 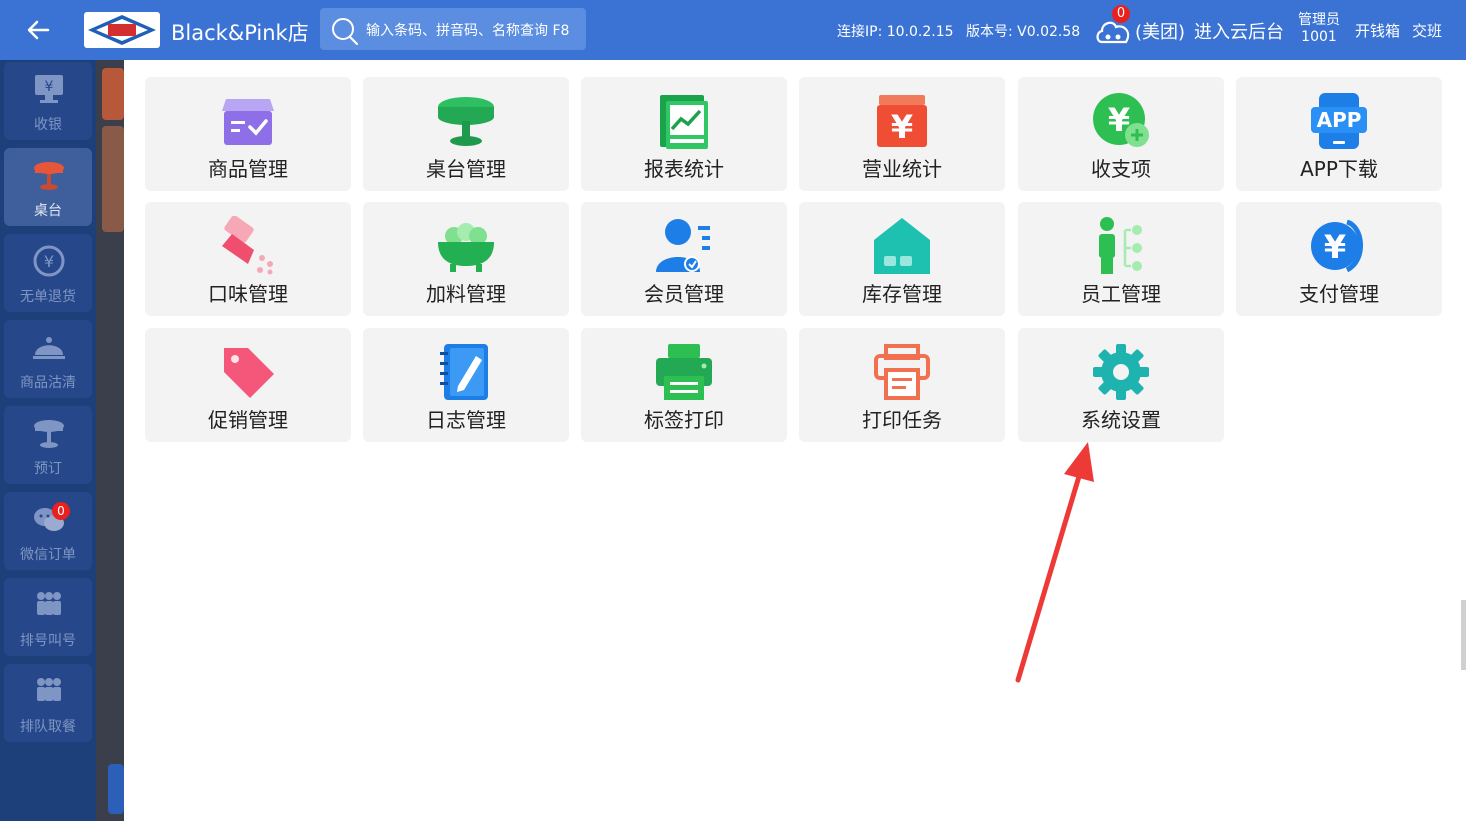 What do you see at coordinates (49, 176) in the screenshot?
I see `table-icon` at bounding box center [49, 176].